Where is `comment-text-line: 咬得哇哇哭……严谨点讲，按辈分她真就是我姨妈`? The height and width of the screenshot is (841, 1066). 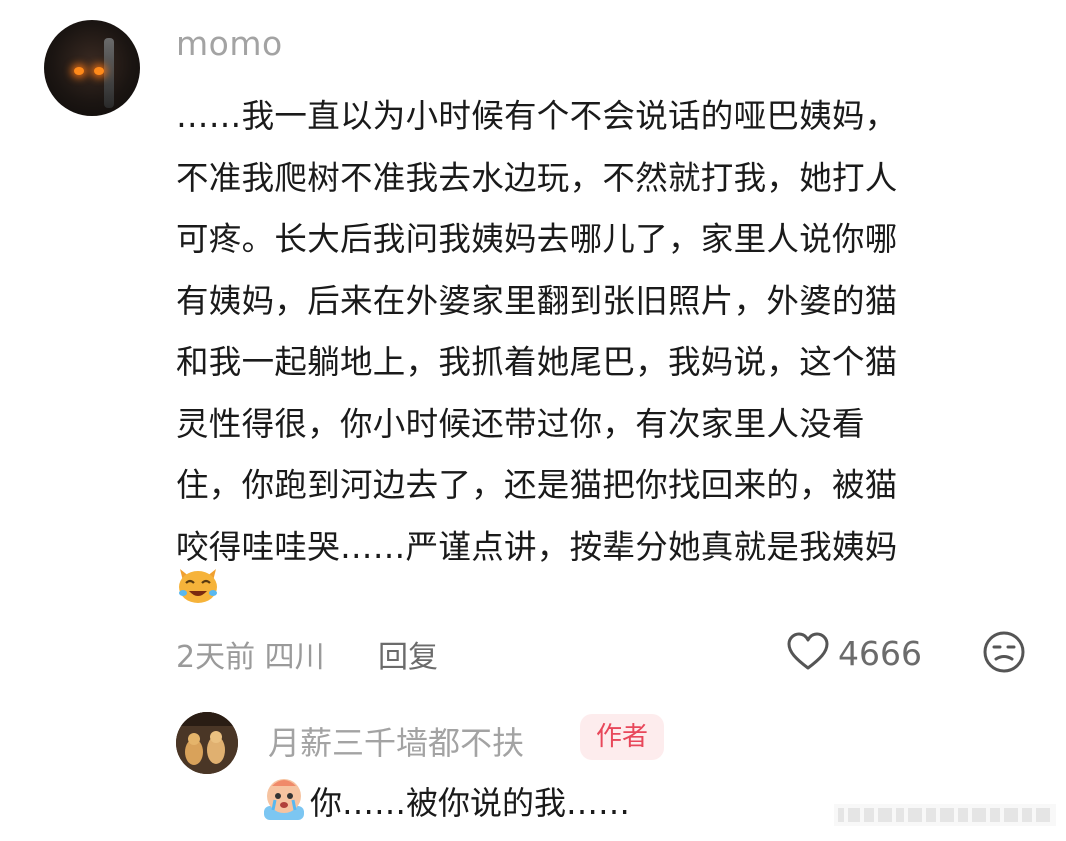 comment-text-line: 咬得哇哇哭……严谨点讲，按辈分她真就是我姨妈 is located at coordinates (537, 546).